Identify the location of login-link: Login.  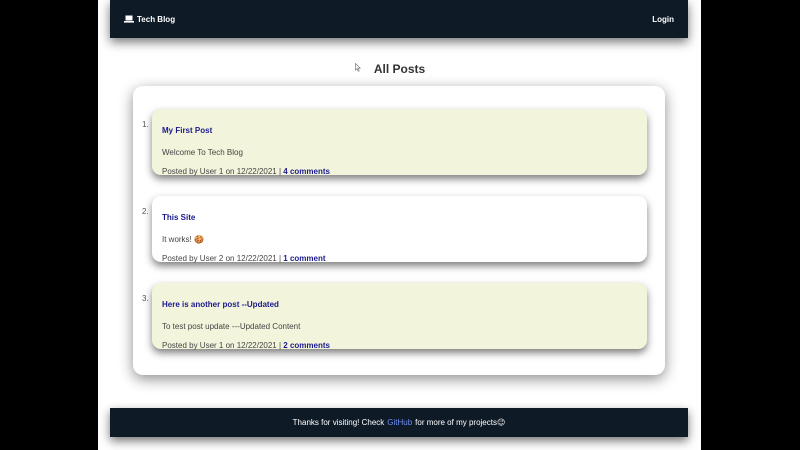
(663, 19).